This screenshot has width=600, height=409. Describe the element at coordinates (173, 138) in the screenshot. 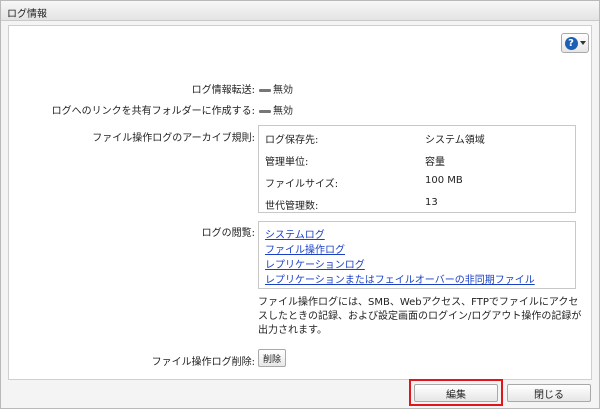

I see `archive-rule-label: ファイル操作ログのアーカイブ規則:` at that location.